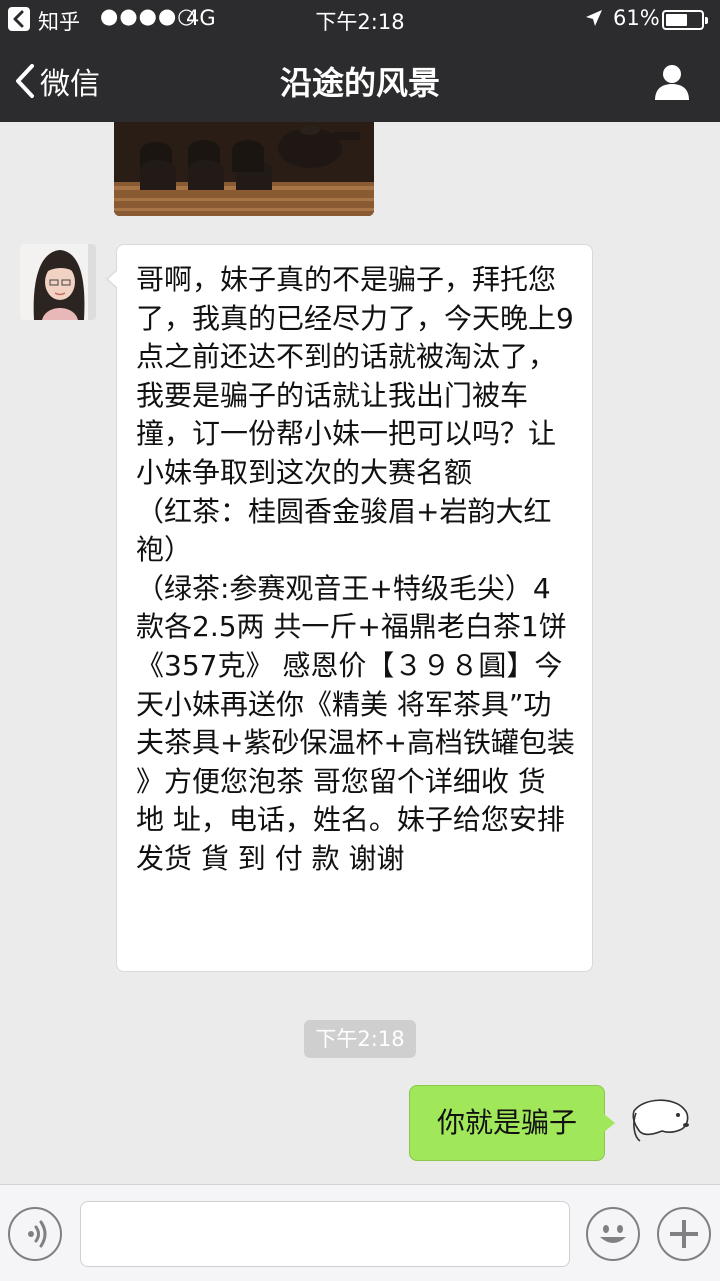 This screenshot has width=720, height=1281. I want to click on person-icon, so click(672, 82).